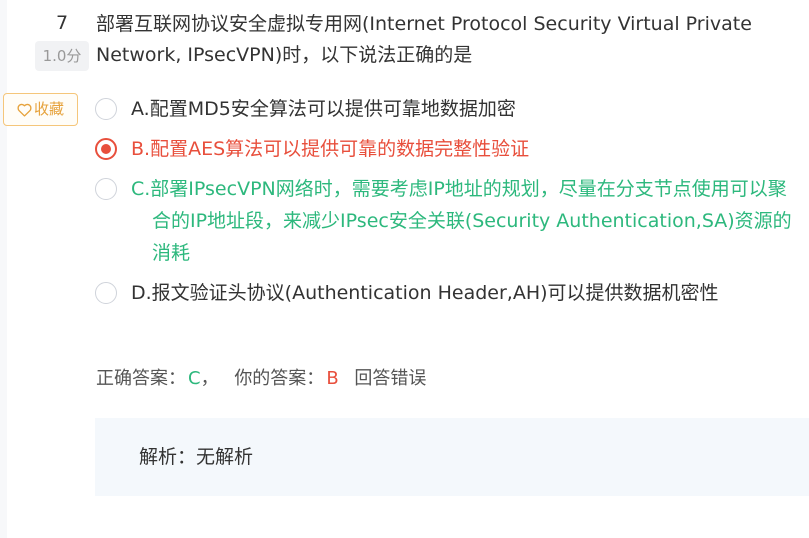  I want to click on analysis-content: 解析：无解析, so click(196, 457).